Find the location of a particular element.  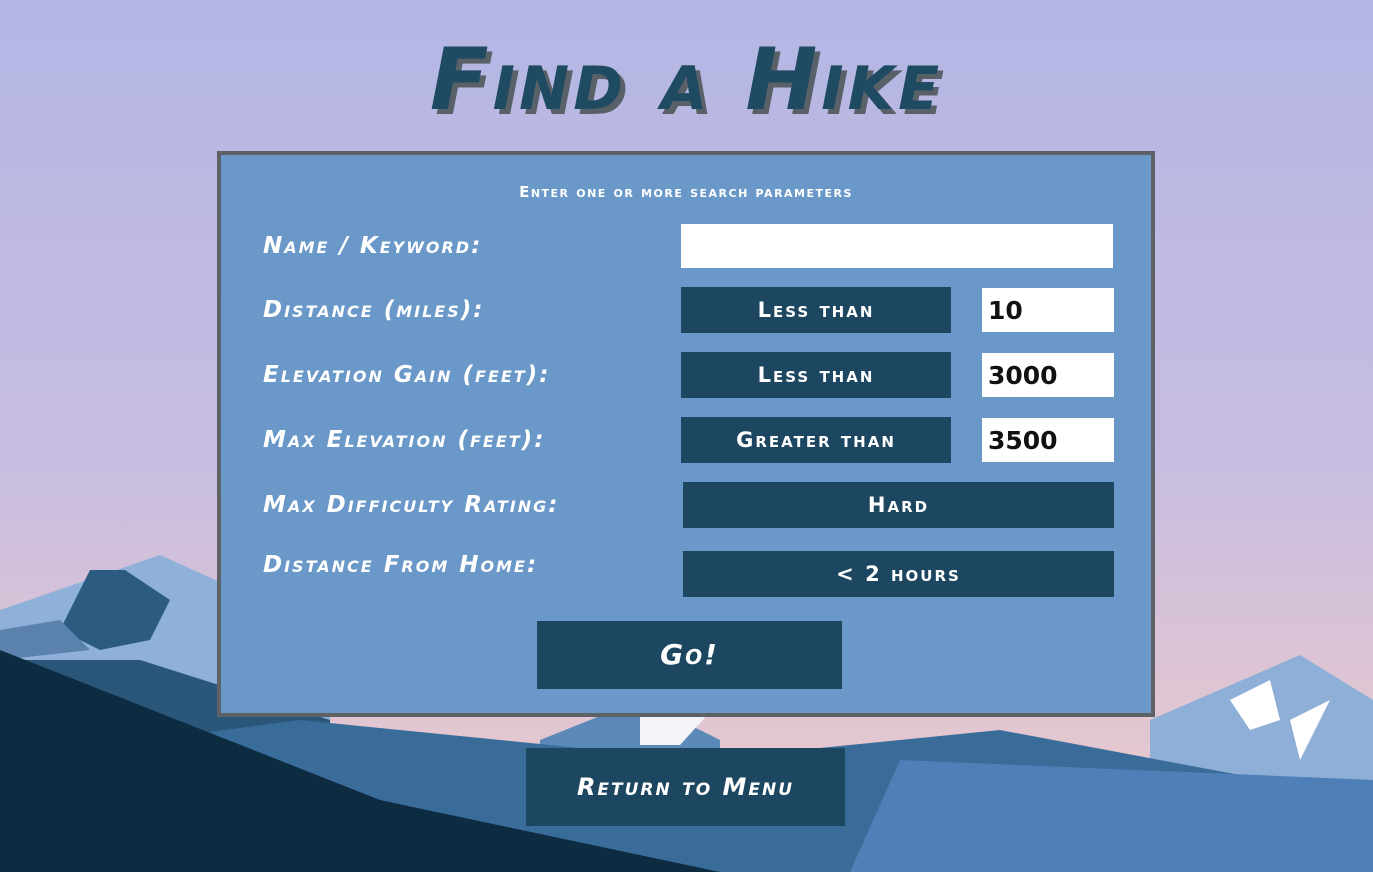

elevation-gain-comparator-select: Less than is located at coordinates (816, 375).